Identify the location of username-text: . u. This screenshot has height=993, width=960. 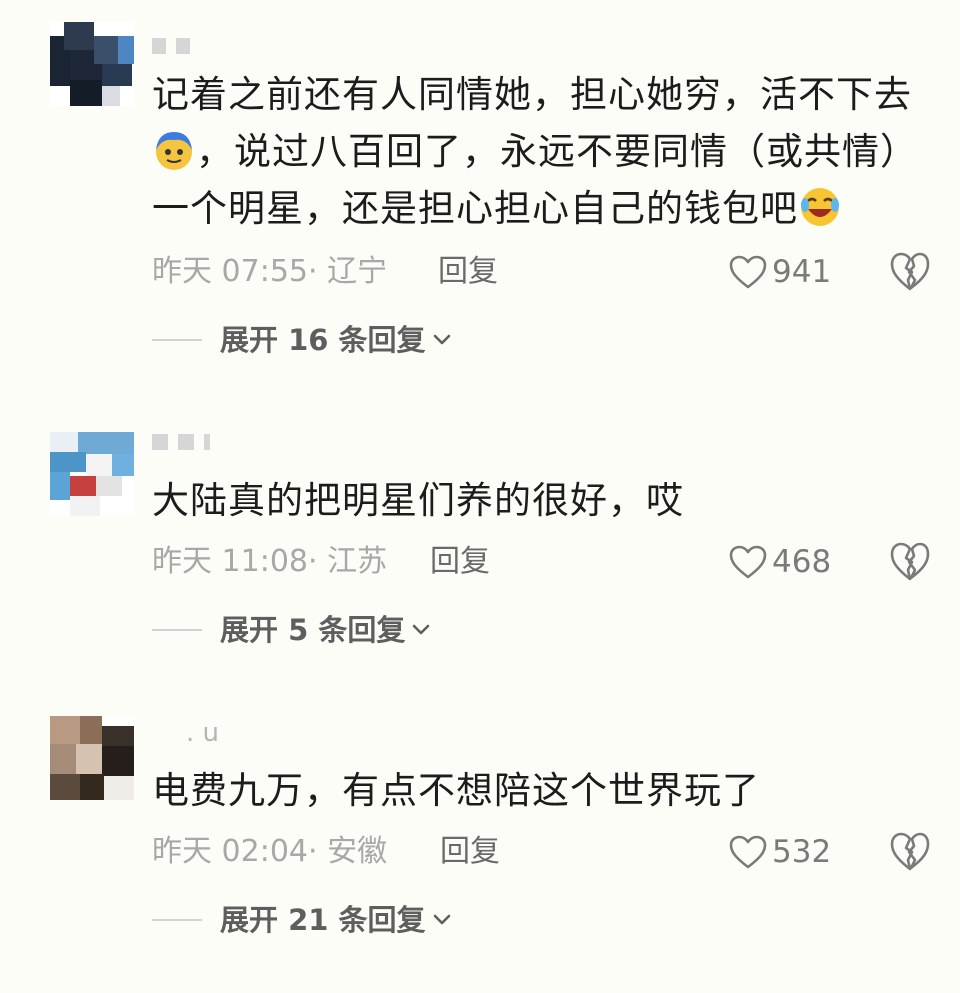
(203, 733).